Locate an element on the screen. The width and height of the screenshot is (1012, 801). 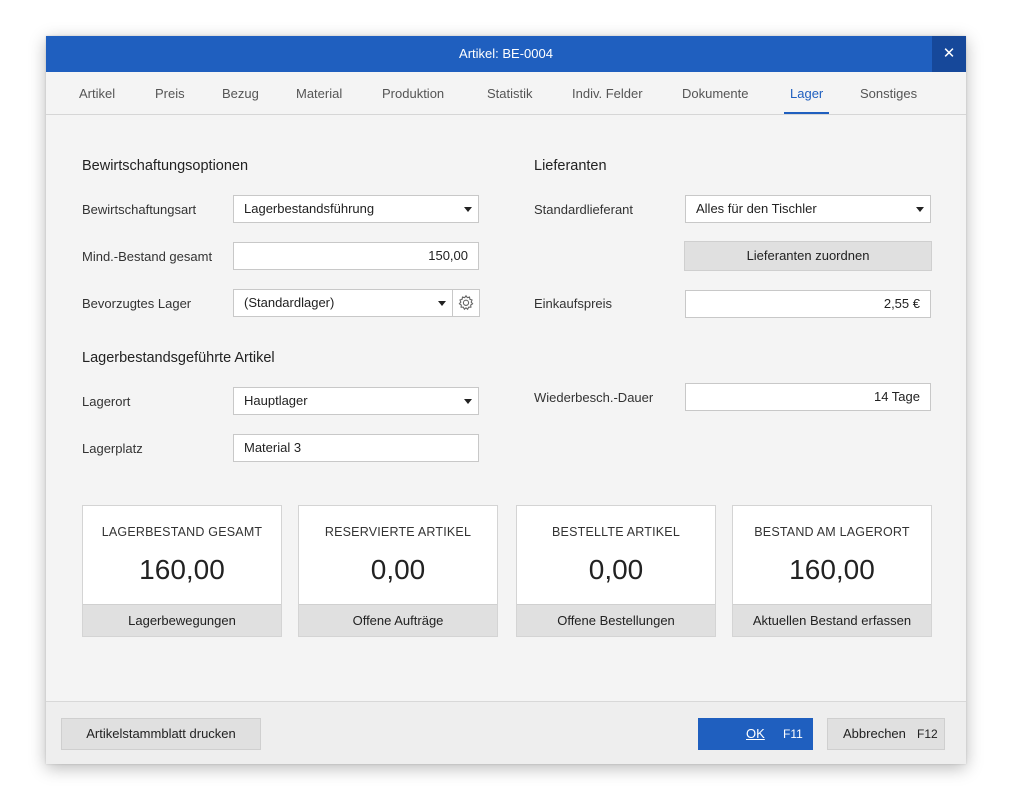
bevorzugtes-lager-select: (Standardlager) is located at coordinates (343, 303).